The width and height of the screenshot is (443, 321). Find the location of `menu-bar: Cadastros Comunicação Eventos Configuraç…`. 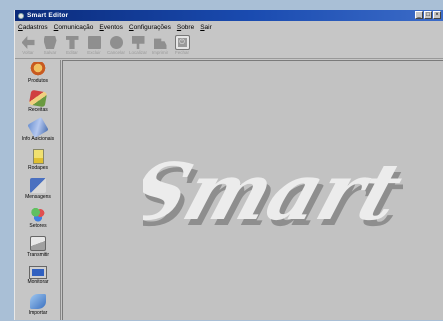

menu-bar: Cadastros Comunicação Eventos Configuraç… is located at coordinates (229, 27).